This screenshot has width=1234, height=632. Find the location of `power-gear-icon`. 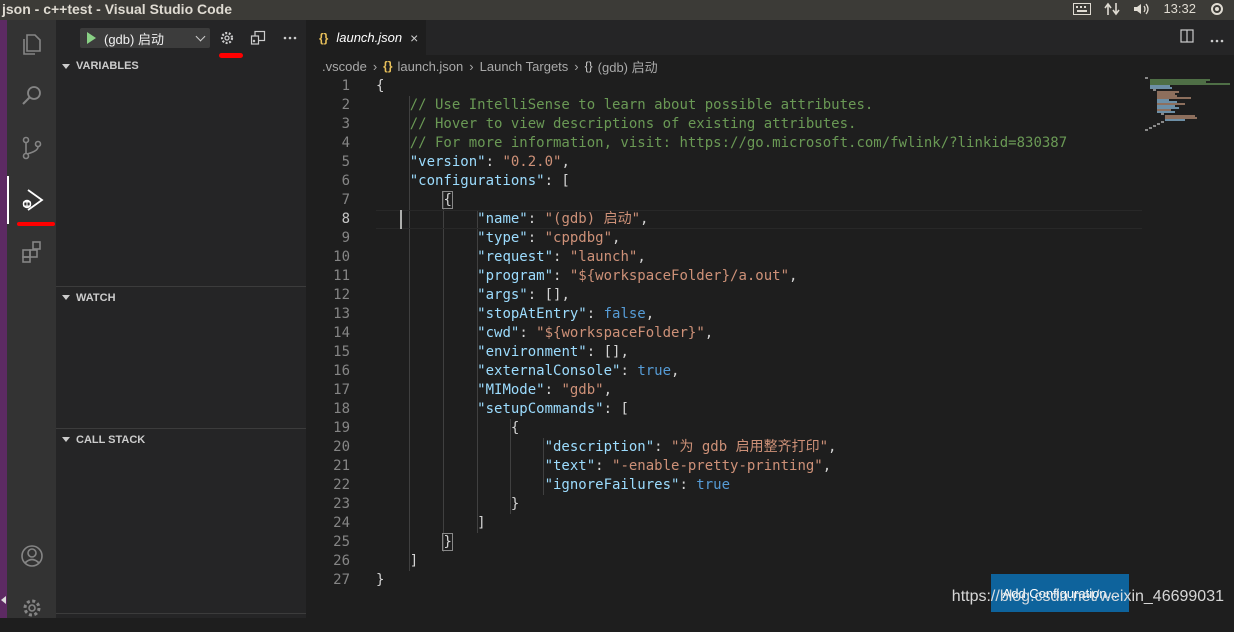

power-gear-icon is located at coordinates (1217, 9).